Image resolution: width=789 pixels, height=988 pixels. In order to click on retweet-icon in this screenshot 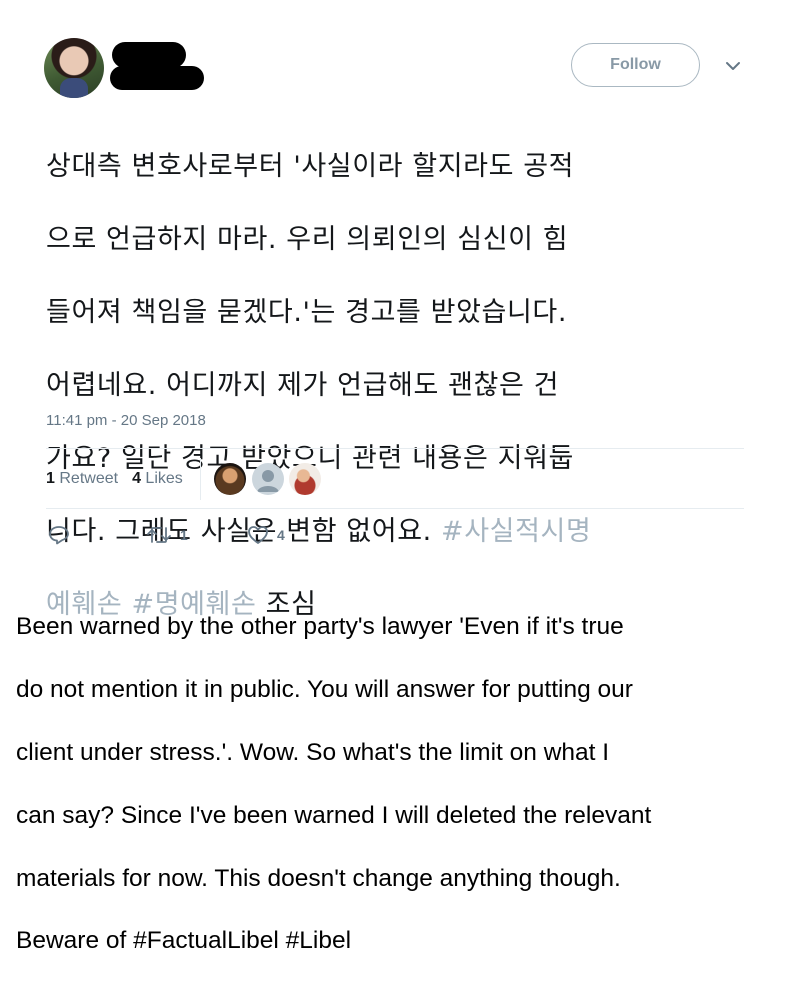, I will do `click(159, 535)`.